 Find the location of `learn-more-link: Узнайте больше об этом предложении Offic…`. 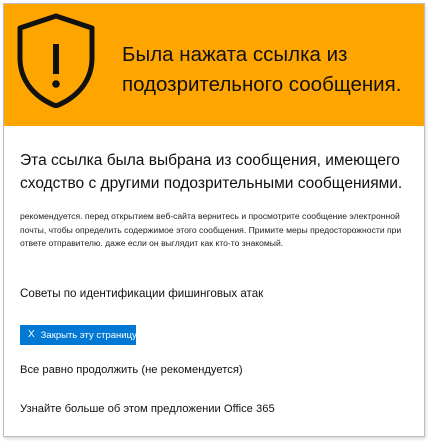

learn-more-link: Узнайте больше об этом предложении Offic… is located at coordinates (147, 409).